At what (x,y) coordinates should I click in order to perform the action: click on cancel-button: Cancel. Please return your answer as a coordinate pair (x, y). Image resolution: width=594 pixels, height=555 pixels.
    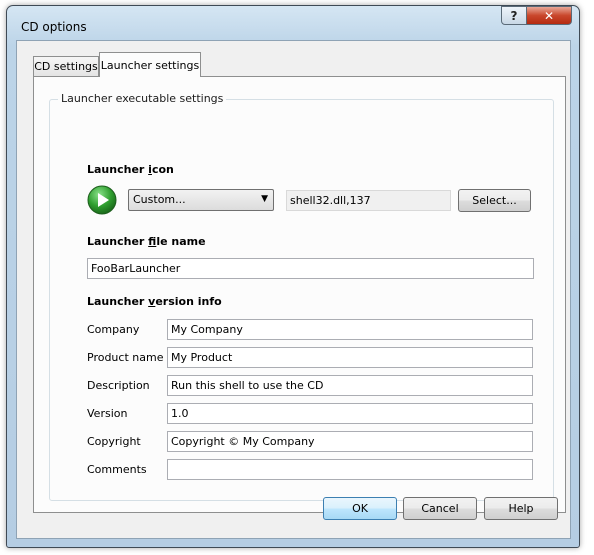
    Looking at the image, I should click on (440, 508).